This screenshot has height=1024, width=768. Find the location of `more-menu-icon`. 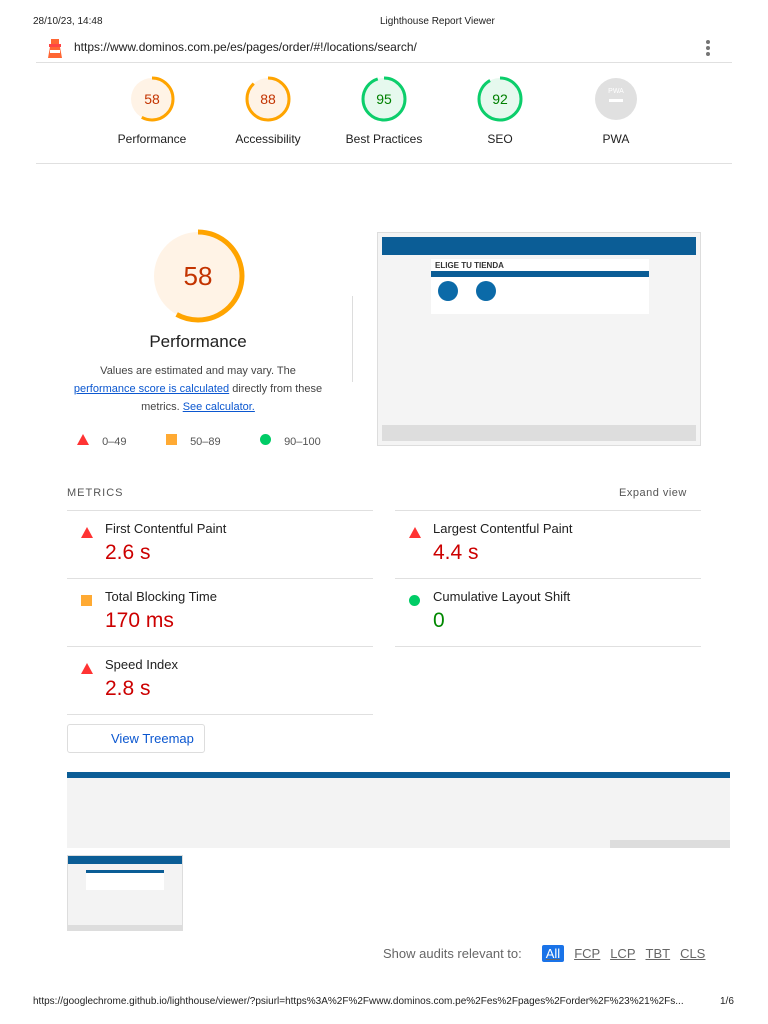

more-menu-icon is located at coordinates (708, 49).